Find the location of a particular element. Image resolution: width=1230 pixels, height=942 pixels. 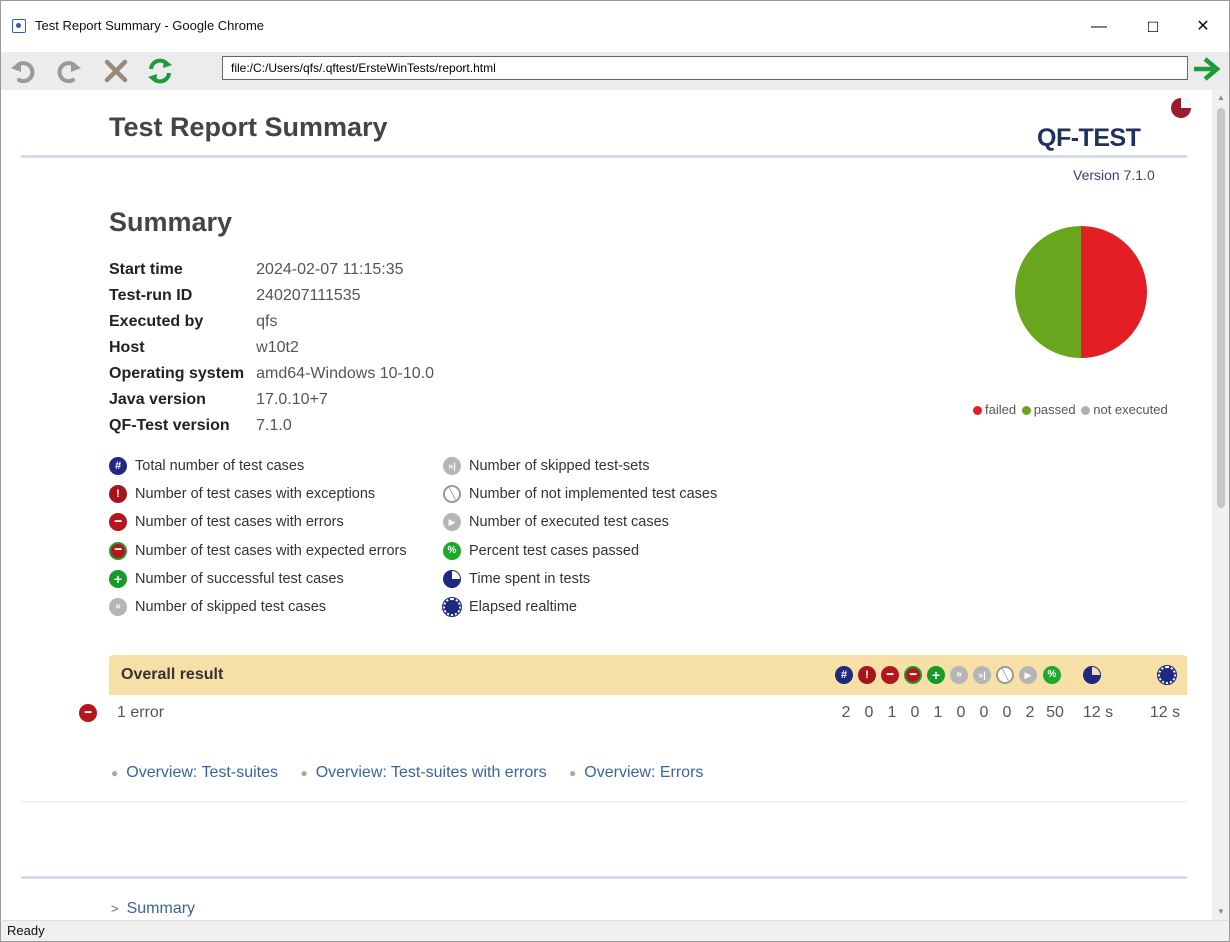

summary-toggle: > Summary is located at coordinates (153, 909).